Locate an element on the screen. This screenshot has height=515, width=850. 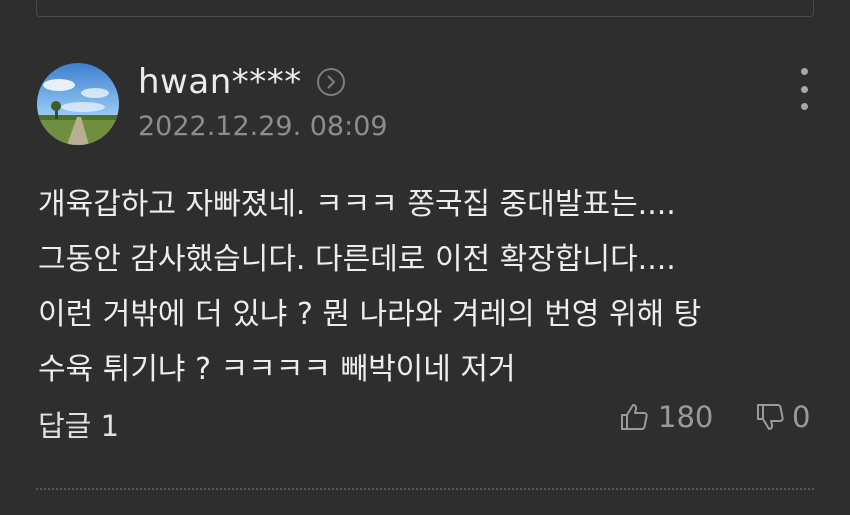
chevron-right-circle-icon is located at coordinates (331, 82).